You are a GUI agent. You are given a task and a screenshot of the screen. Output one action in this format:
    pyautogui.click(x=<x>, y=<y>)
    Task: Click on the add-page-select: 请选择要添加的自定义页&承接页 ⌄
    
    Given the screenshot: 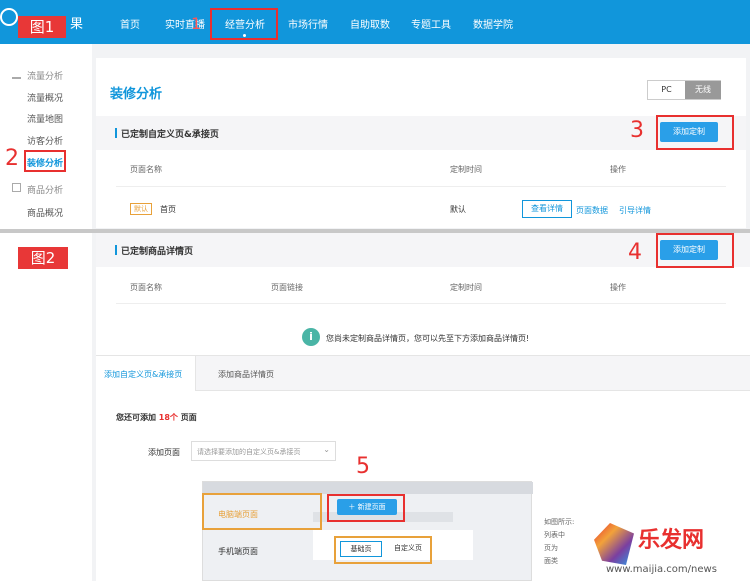 What is the action you would take?
    pyautogui.click(x=263, y=451)
    